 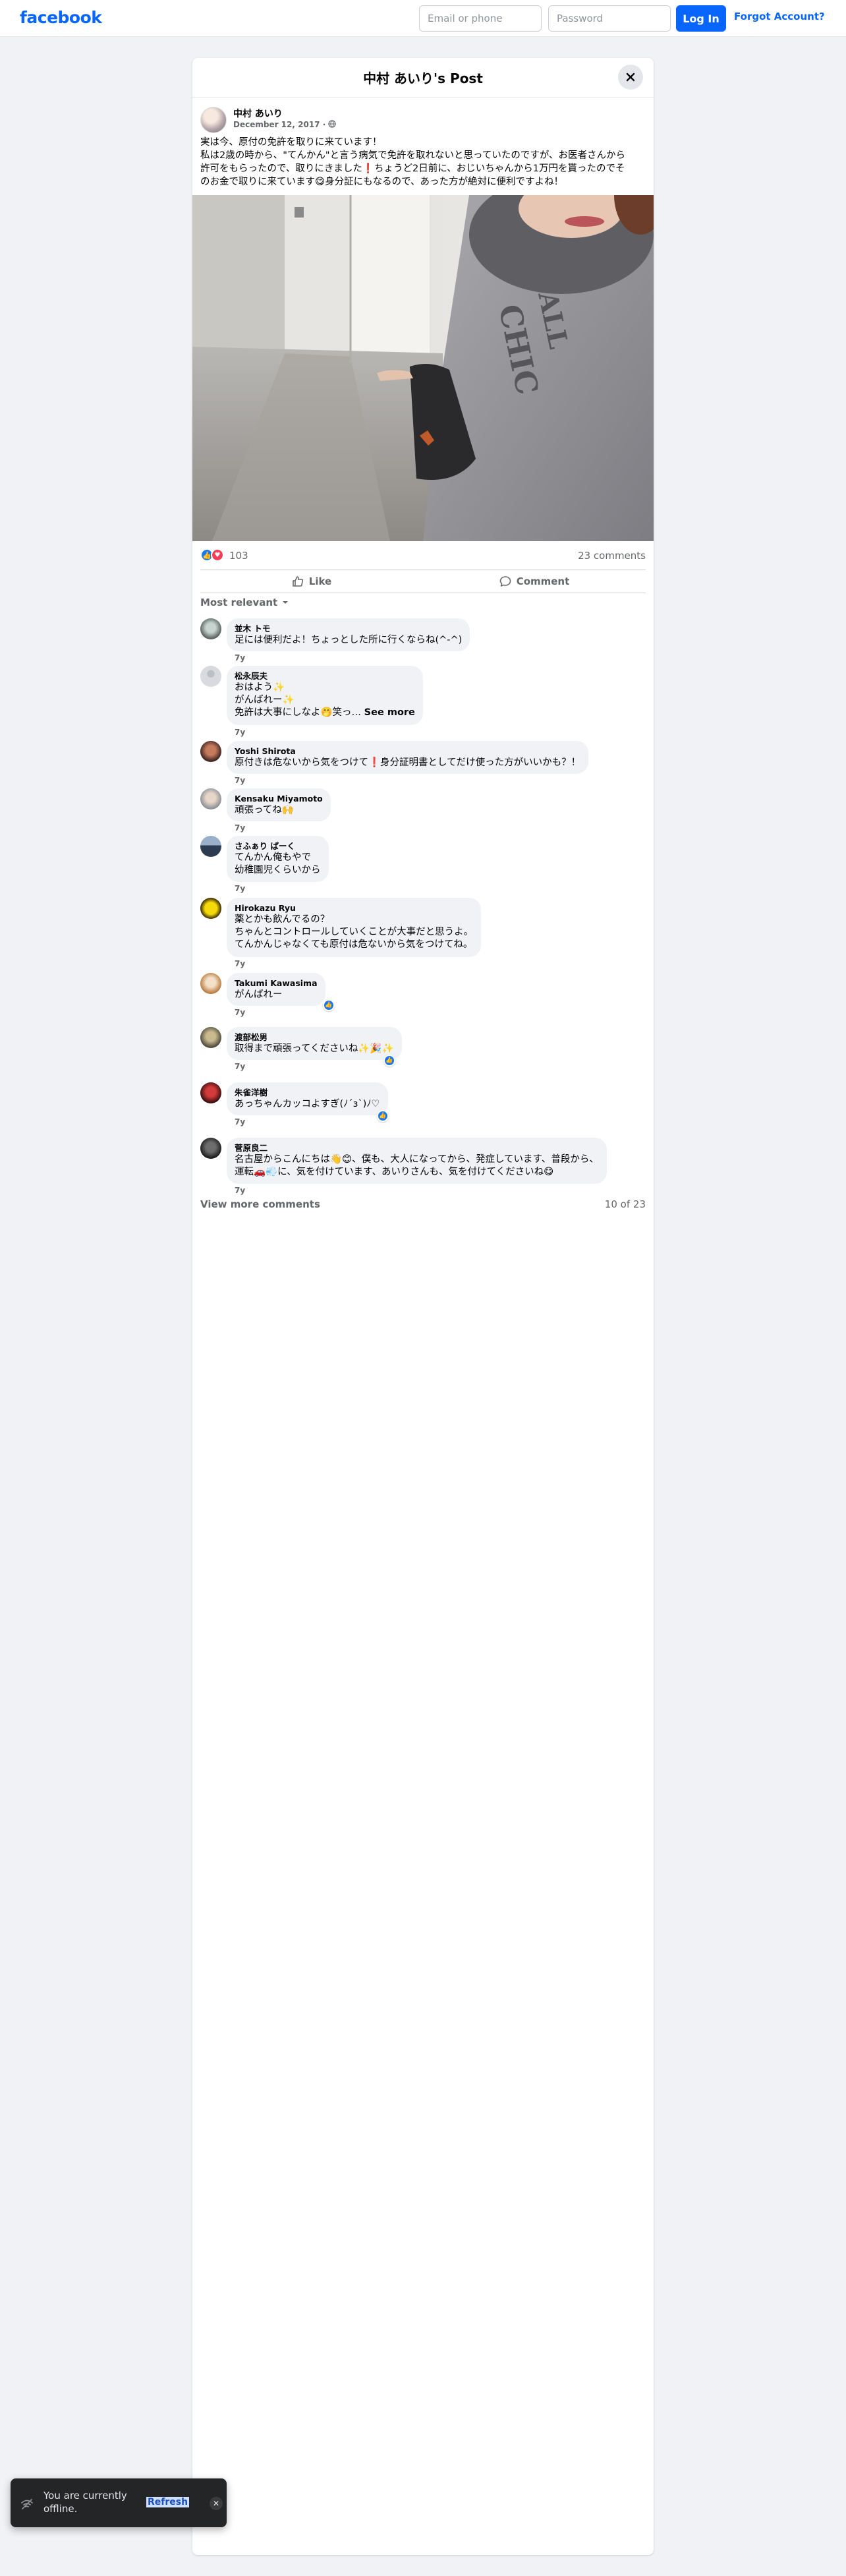 I want to click on view-more-comments-link: View more comments, so click(x=260, y=1204).